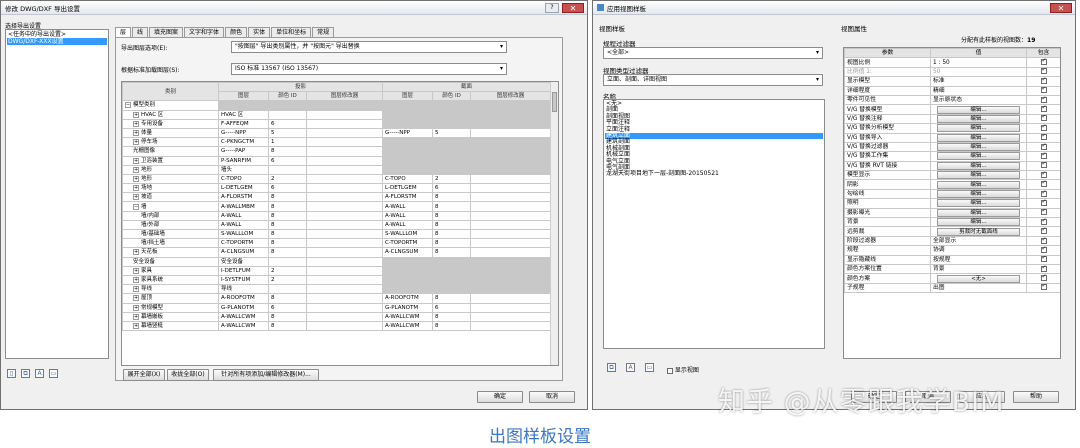  Describe the element at coordinates (978, 81) in the screenshot. I see `property-value-cell: 标准` at that location.